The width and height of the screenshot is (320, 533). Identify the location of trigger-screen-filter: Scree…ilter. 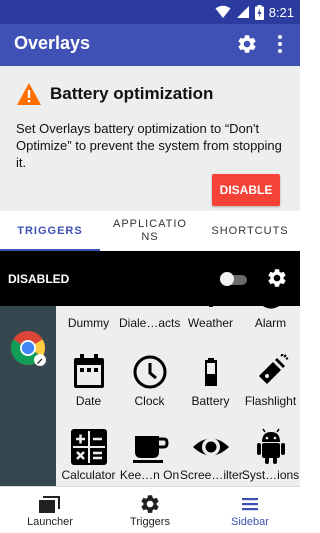
(211, 455).